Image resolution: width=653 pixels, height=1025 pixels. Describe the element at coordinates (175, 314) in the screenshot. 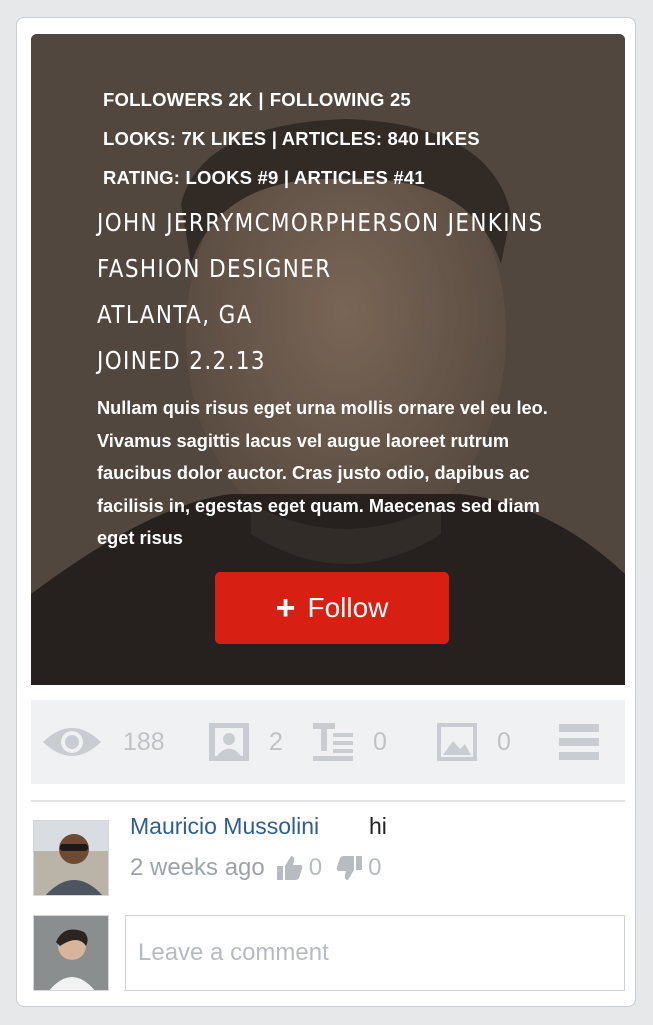

I see `profile-location: ATLANTA, GA` at that location.